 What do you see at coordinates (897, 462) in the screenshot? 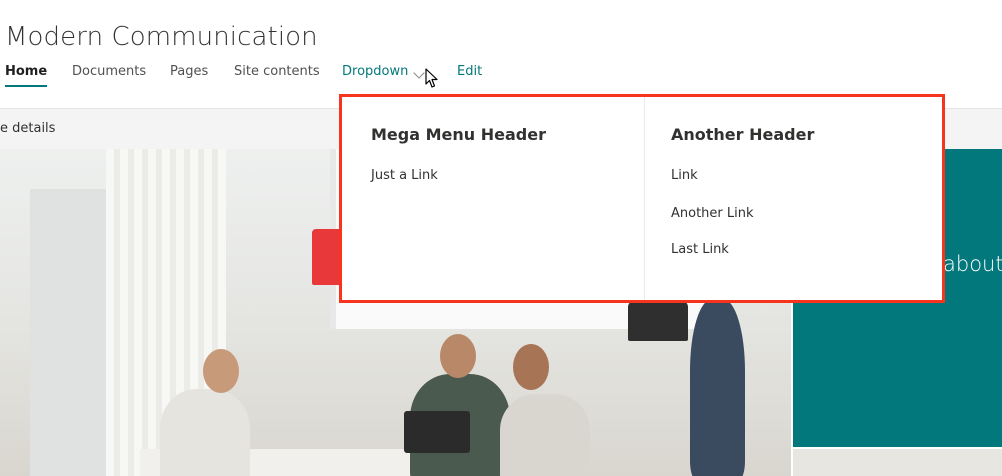
I see `hero-bottom-tile` at bounding box center [897, 462].